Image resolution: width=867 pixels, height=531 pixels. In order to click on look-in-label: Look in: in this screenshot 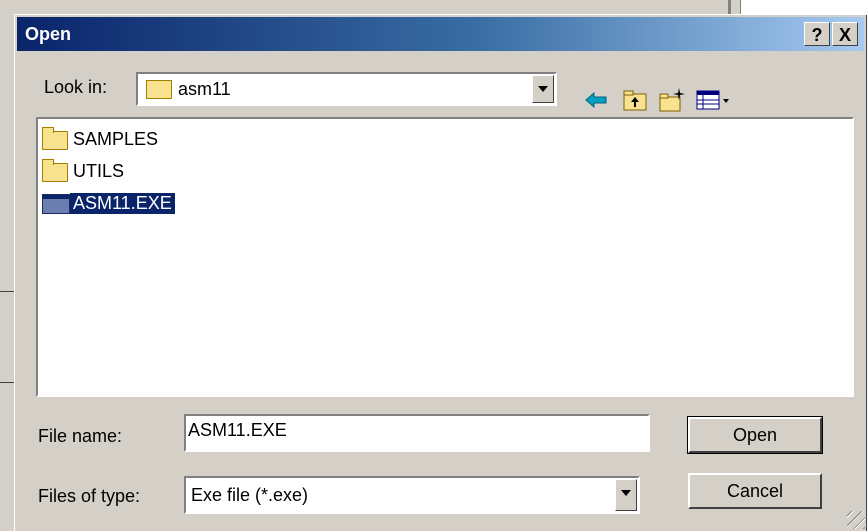, I will do `click(76, 87)`.